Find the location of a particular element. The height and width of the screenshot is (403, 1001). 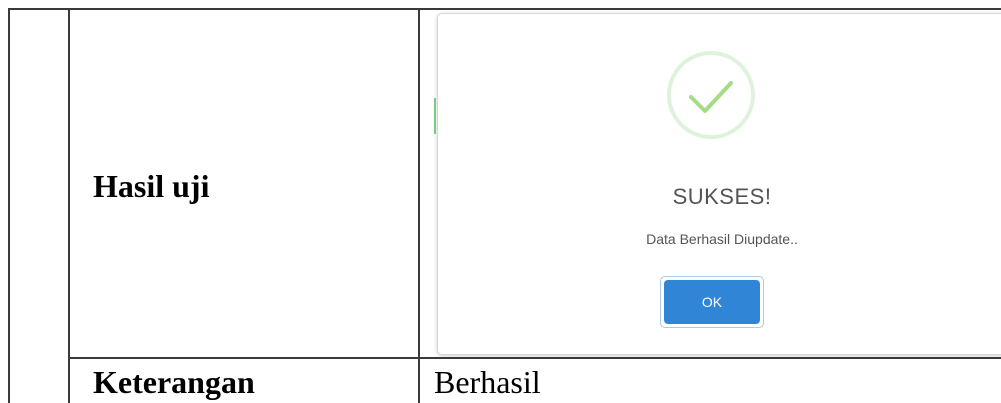

ok-button-label: OK is located at coordinates (712, 302).